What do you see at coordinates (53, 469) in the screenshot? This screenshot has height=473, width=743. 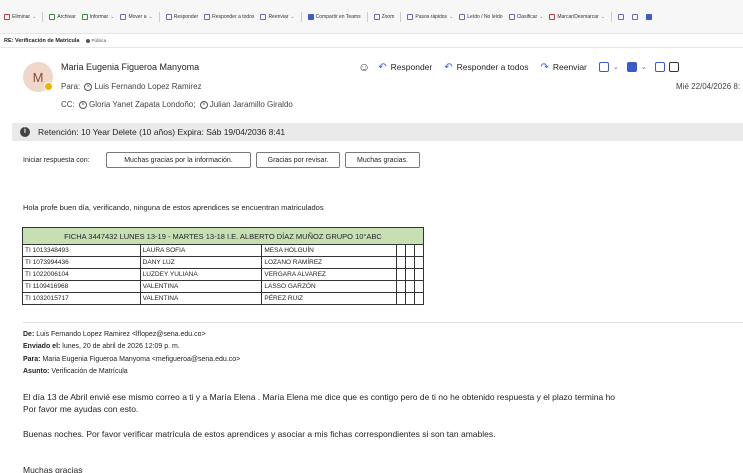 I see `signoff-text: Muchas gracias` at bounding box center [53, 469].